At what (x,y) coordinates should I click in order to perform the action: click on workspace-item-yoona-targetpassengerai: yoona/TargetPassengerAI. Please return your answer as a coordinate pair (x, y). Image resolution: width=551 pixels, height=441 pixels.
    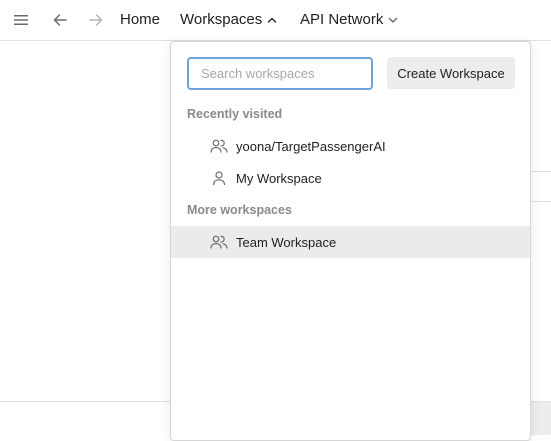
    Looking at the image, I should click on (350, 146).